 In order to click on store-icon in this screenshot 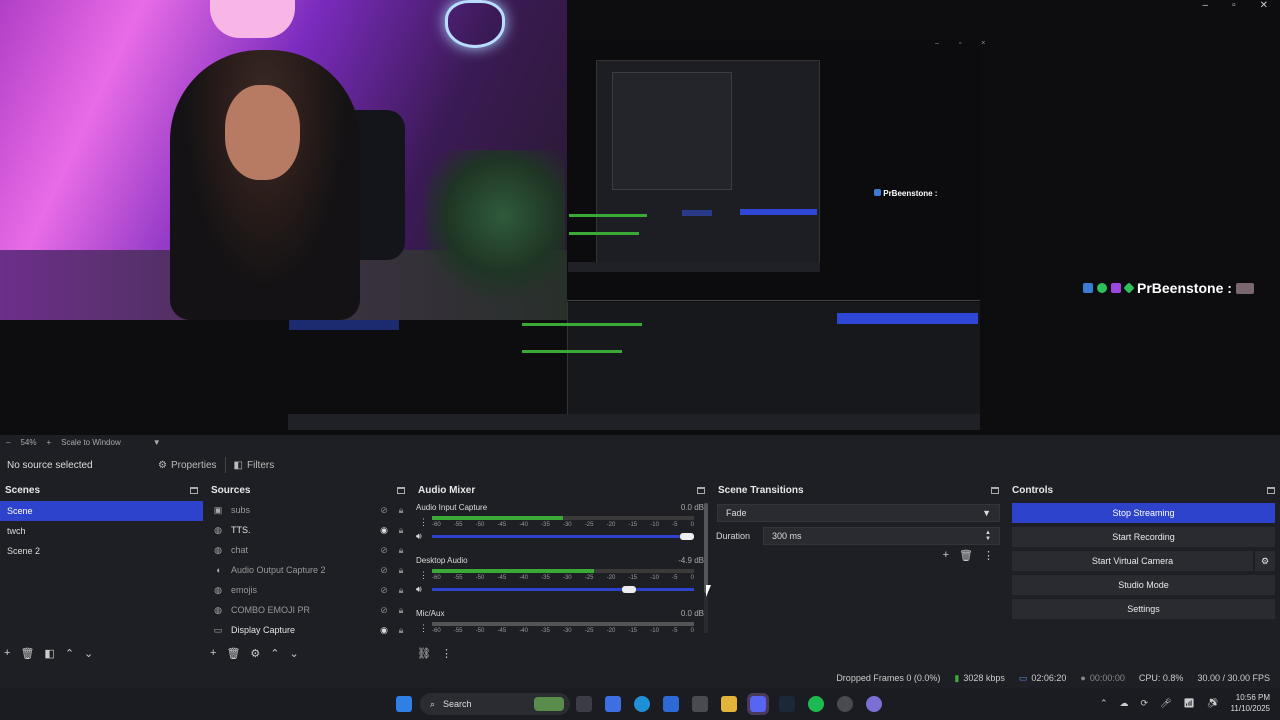, I will do `click(671, 704)`.